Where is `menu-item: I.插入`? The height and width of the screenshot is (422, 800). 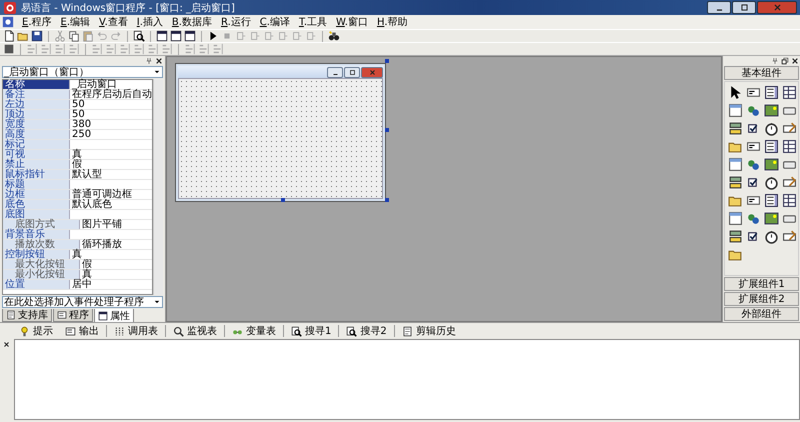
menu-item: I.插入 is located at coordinates (150, 22).